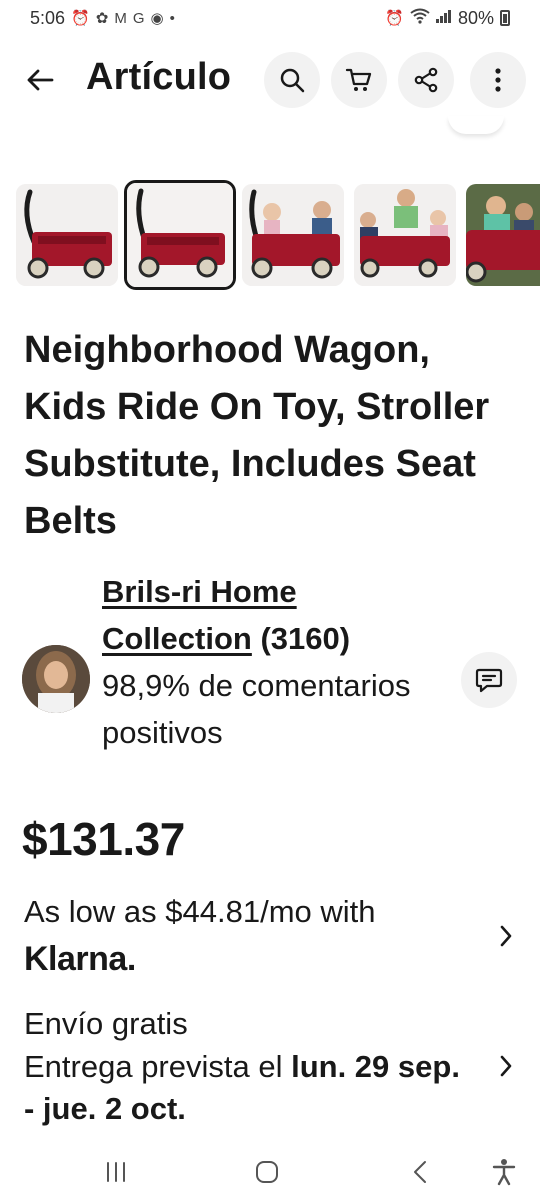  Describe the element at coordinates (443, 18) in the screenshot. I see `signal-icon` at that location.